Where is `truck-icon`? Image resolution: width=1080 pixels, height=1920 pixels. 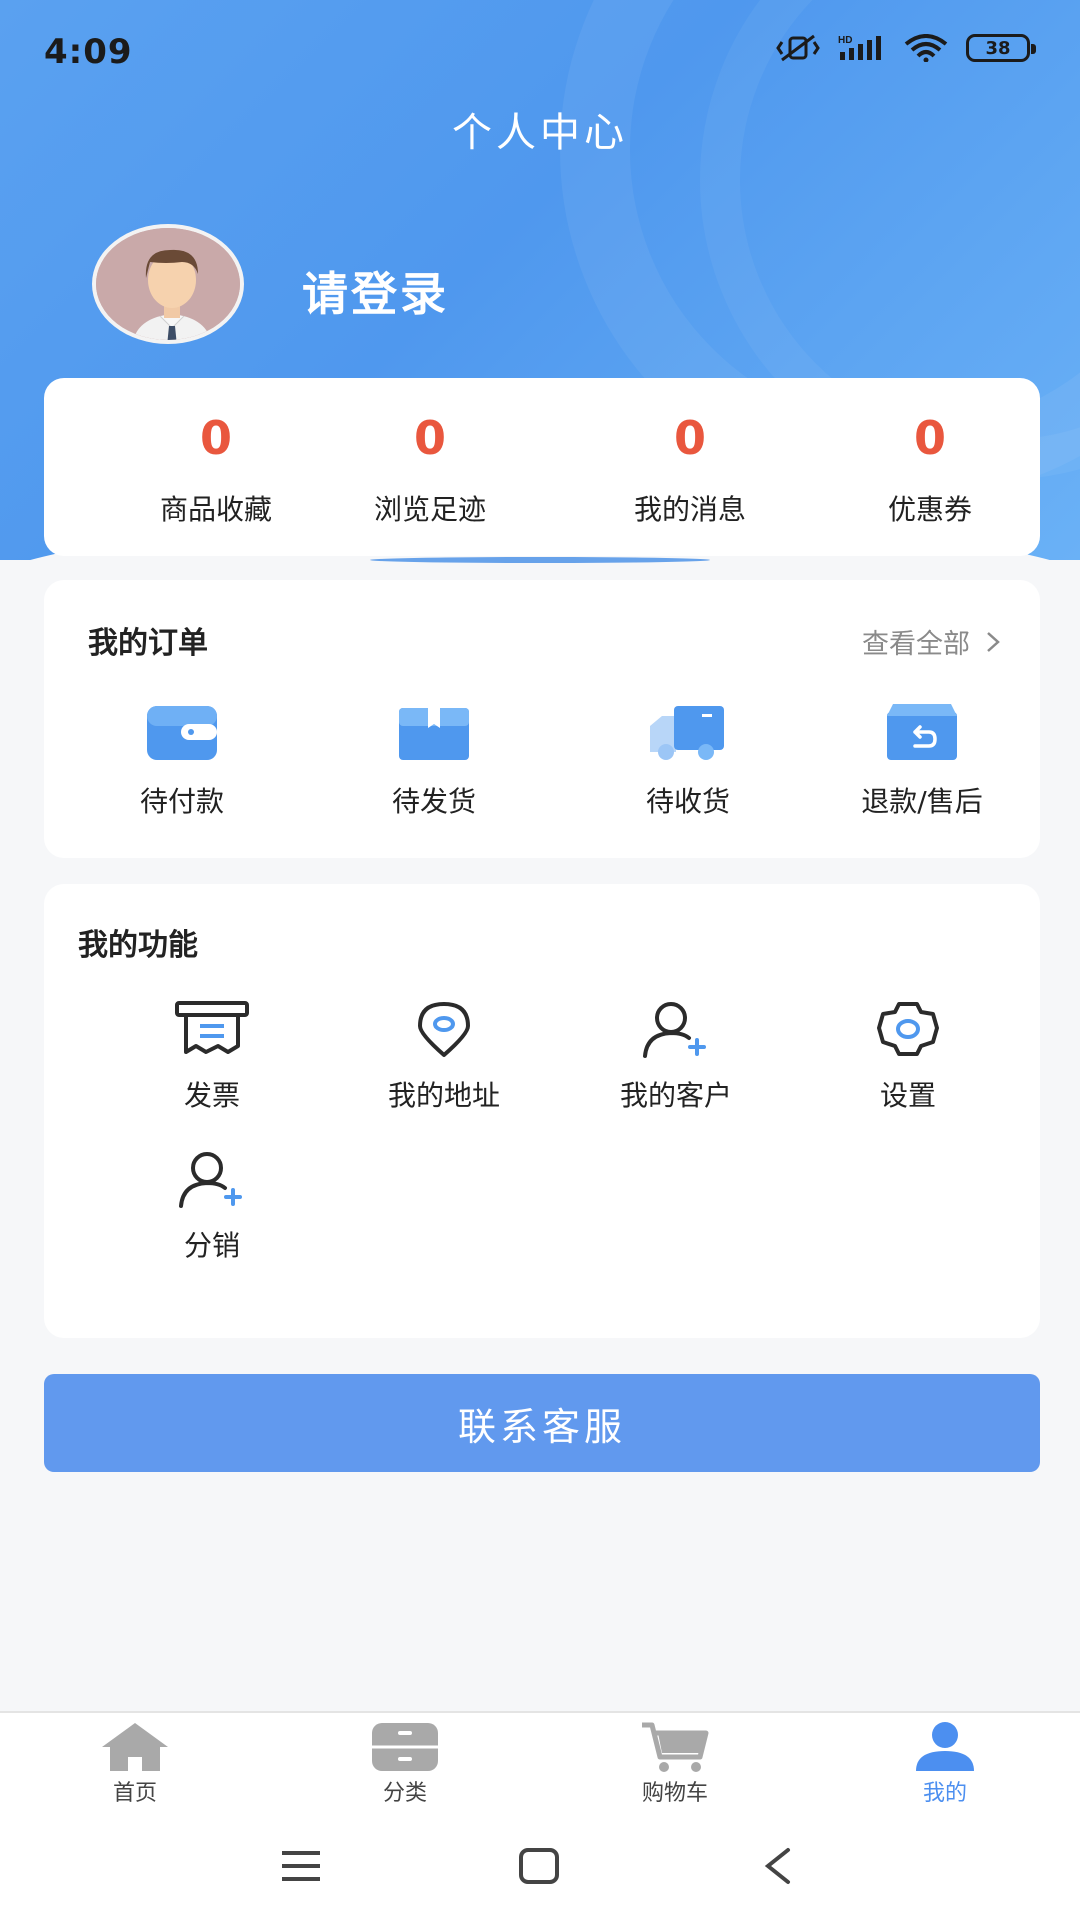
truck-icon is located at coordinates (687, 733).